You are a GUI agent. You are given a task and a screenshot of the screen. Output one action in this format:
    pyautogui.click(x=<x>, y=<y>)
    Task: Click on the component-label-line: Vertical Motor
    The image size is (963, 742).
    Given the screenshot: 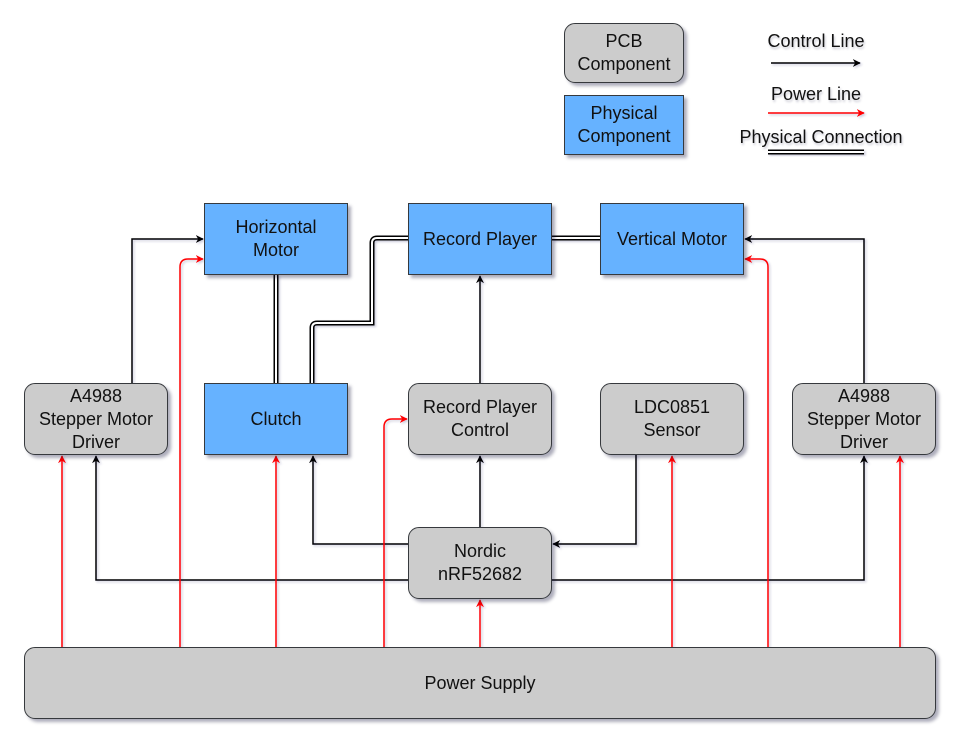 What is the action you would take?
    pyautogui.click(x=672, y=238)
    